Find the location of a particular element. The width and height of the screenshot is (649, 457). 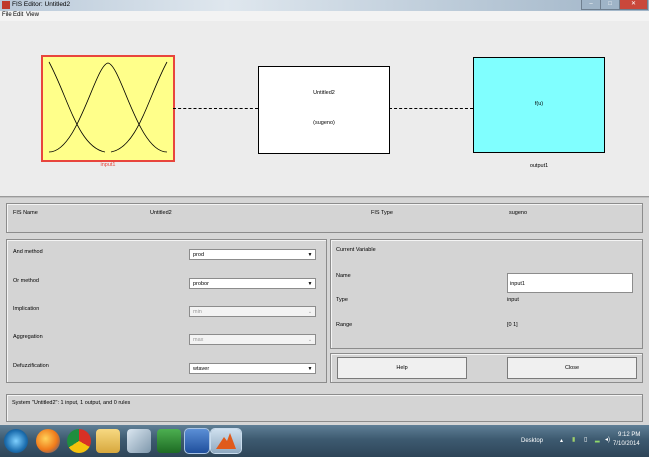

close-window-button: ✕ is located at coordinates (633, 5).